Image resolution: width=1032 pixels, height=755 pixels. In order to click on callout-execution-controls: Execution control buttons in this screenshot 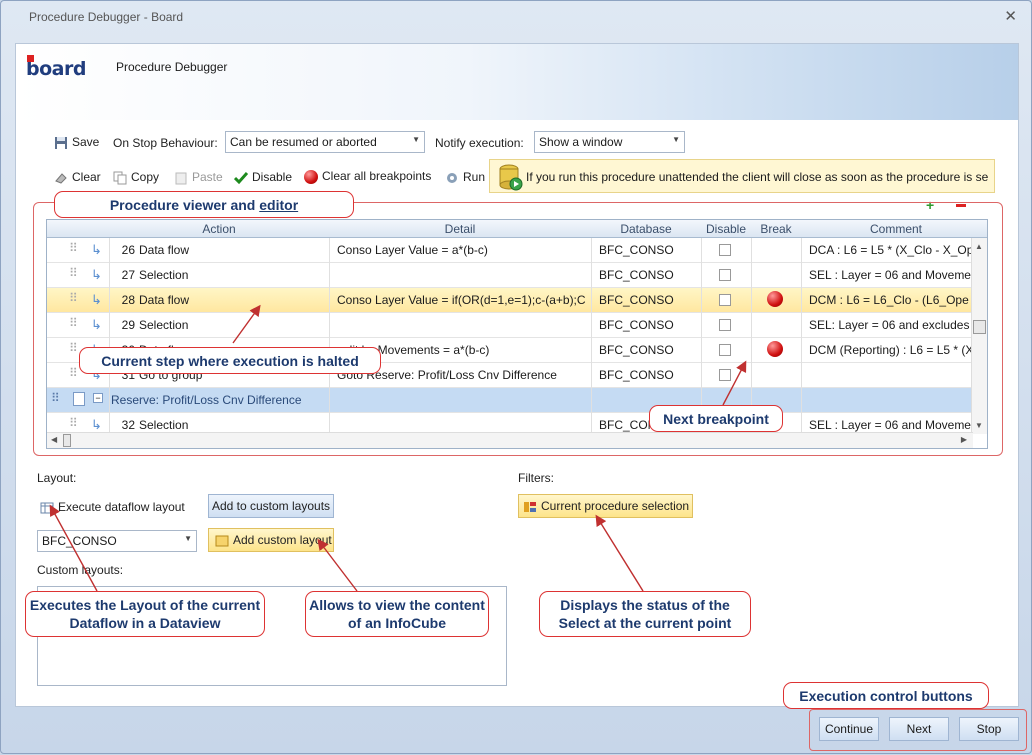, I will do `click(886, 695)`.